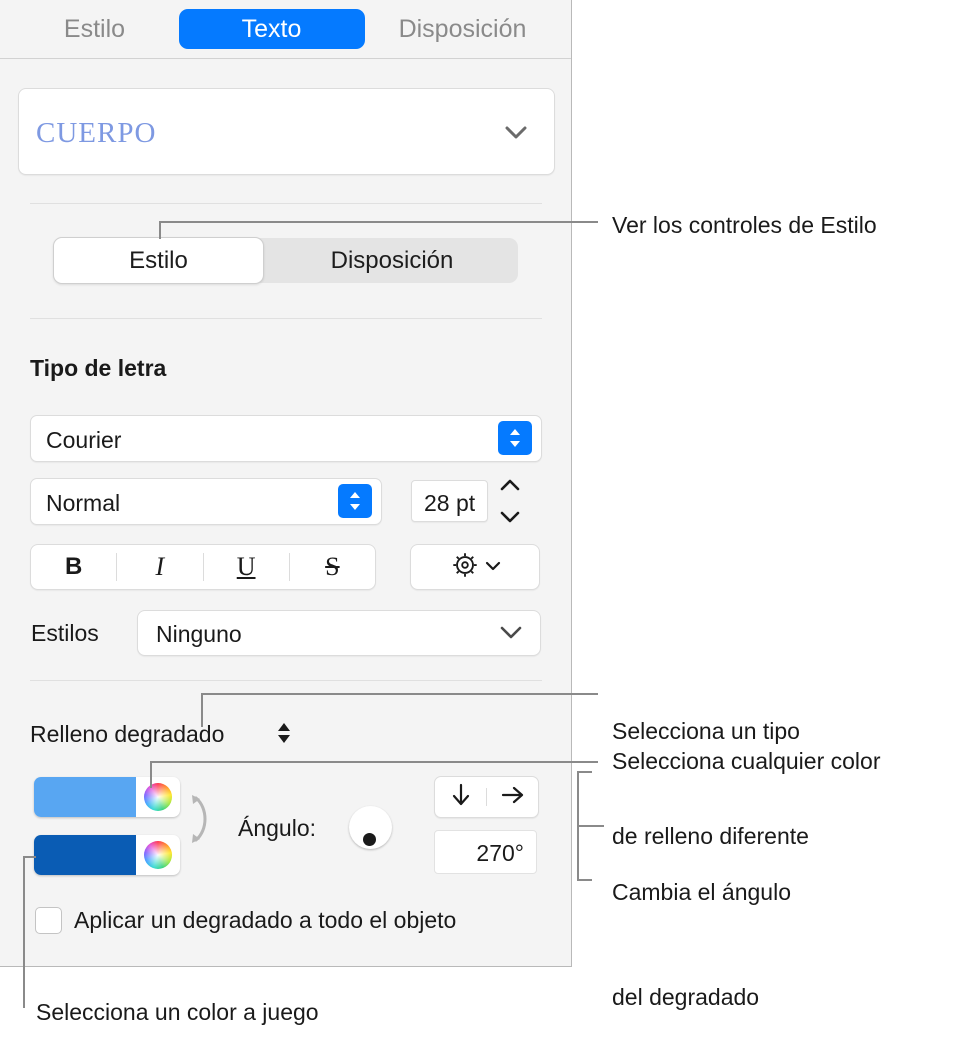  What do you see at coordinates (29, 932) in the screenshot?
I see `leader-line-matching-color` at bounding box center [29, 932].